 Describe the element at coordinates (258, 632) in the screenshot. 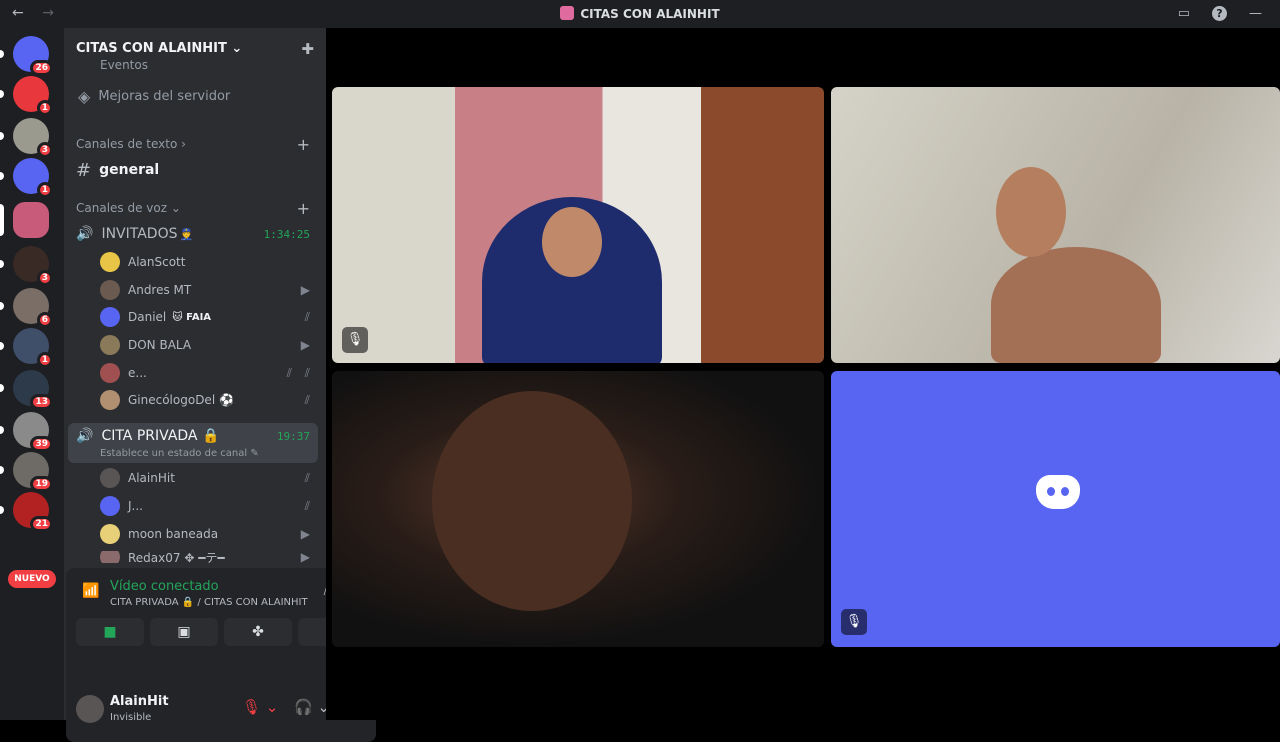

I see `activities-button: ✤` at that location.